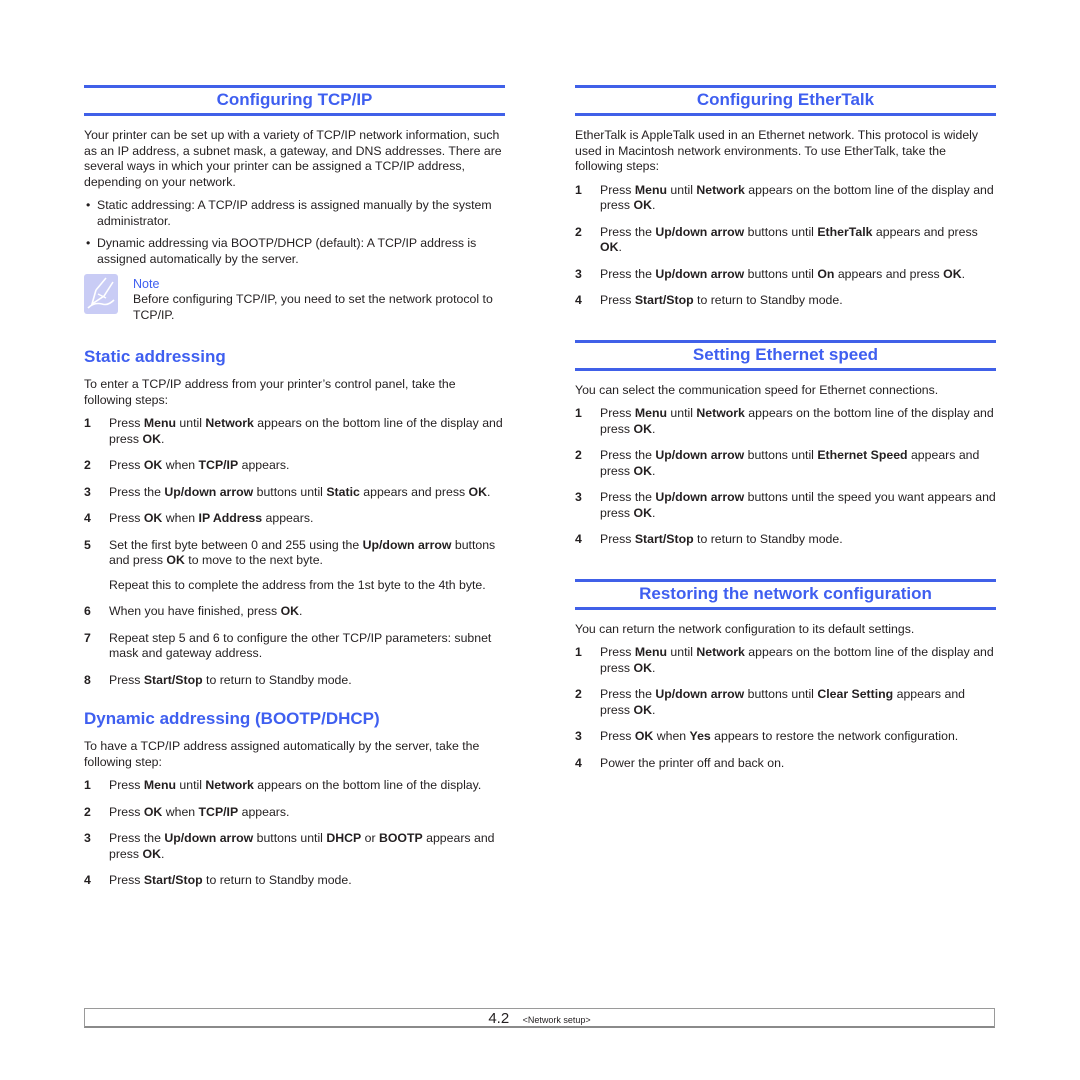  Describe the element at coordinates (101, 294) in the screenshot. I see `note-pencil-icon` at that location.